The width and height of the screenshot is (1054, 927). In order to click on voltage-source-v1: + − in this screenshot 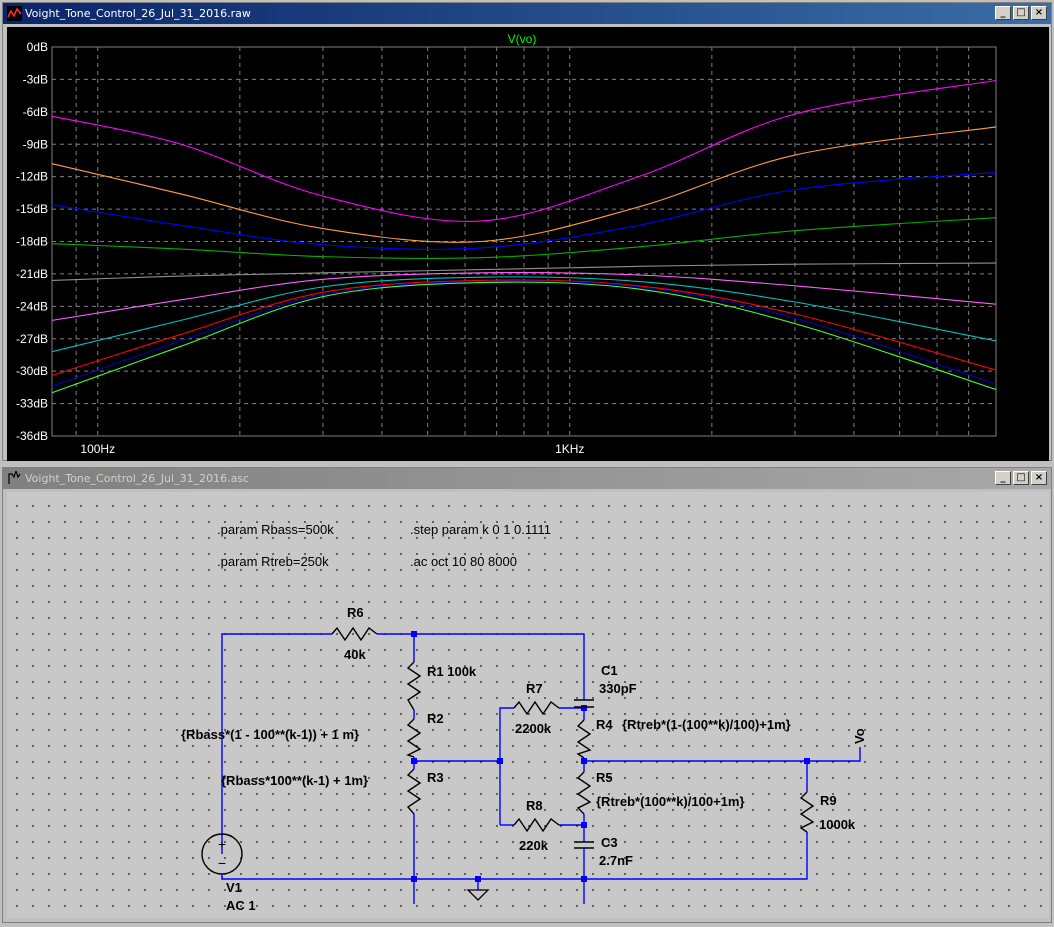, I will do `click(222, 856)`.